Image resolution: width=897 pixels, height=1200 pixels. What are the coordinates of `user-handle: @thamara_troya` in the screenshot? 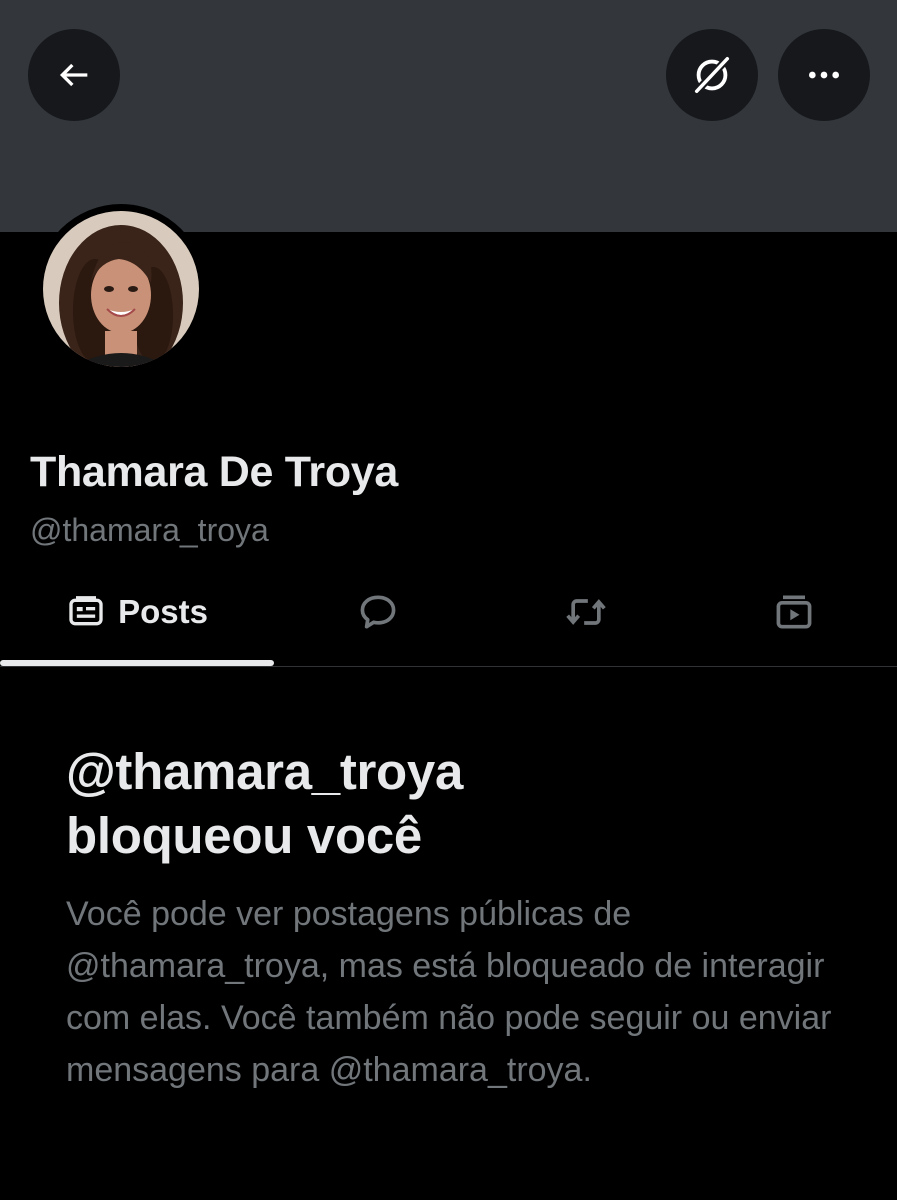 It's located at (149, 530).